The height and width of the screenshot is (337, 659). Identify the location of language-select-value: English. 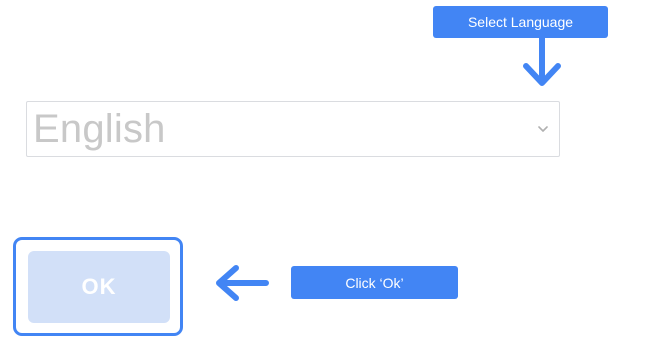
(99, 128).